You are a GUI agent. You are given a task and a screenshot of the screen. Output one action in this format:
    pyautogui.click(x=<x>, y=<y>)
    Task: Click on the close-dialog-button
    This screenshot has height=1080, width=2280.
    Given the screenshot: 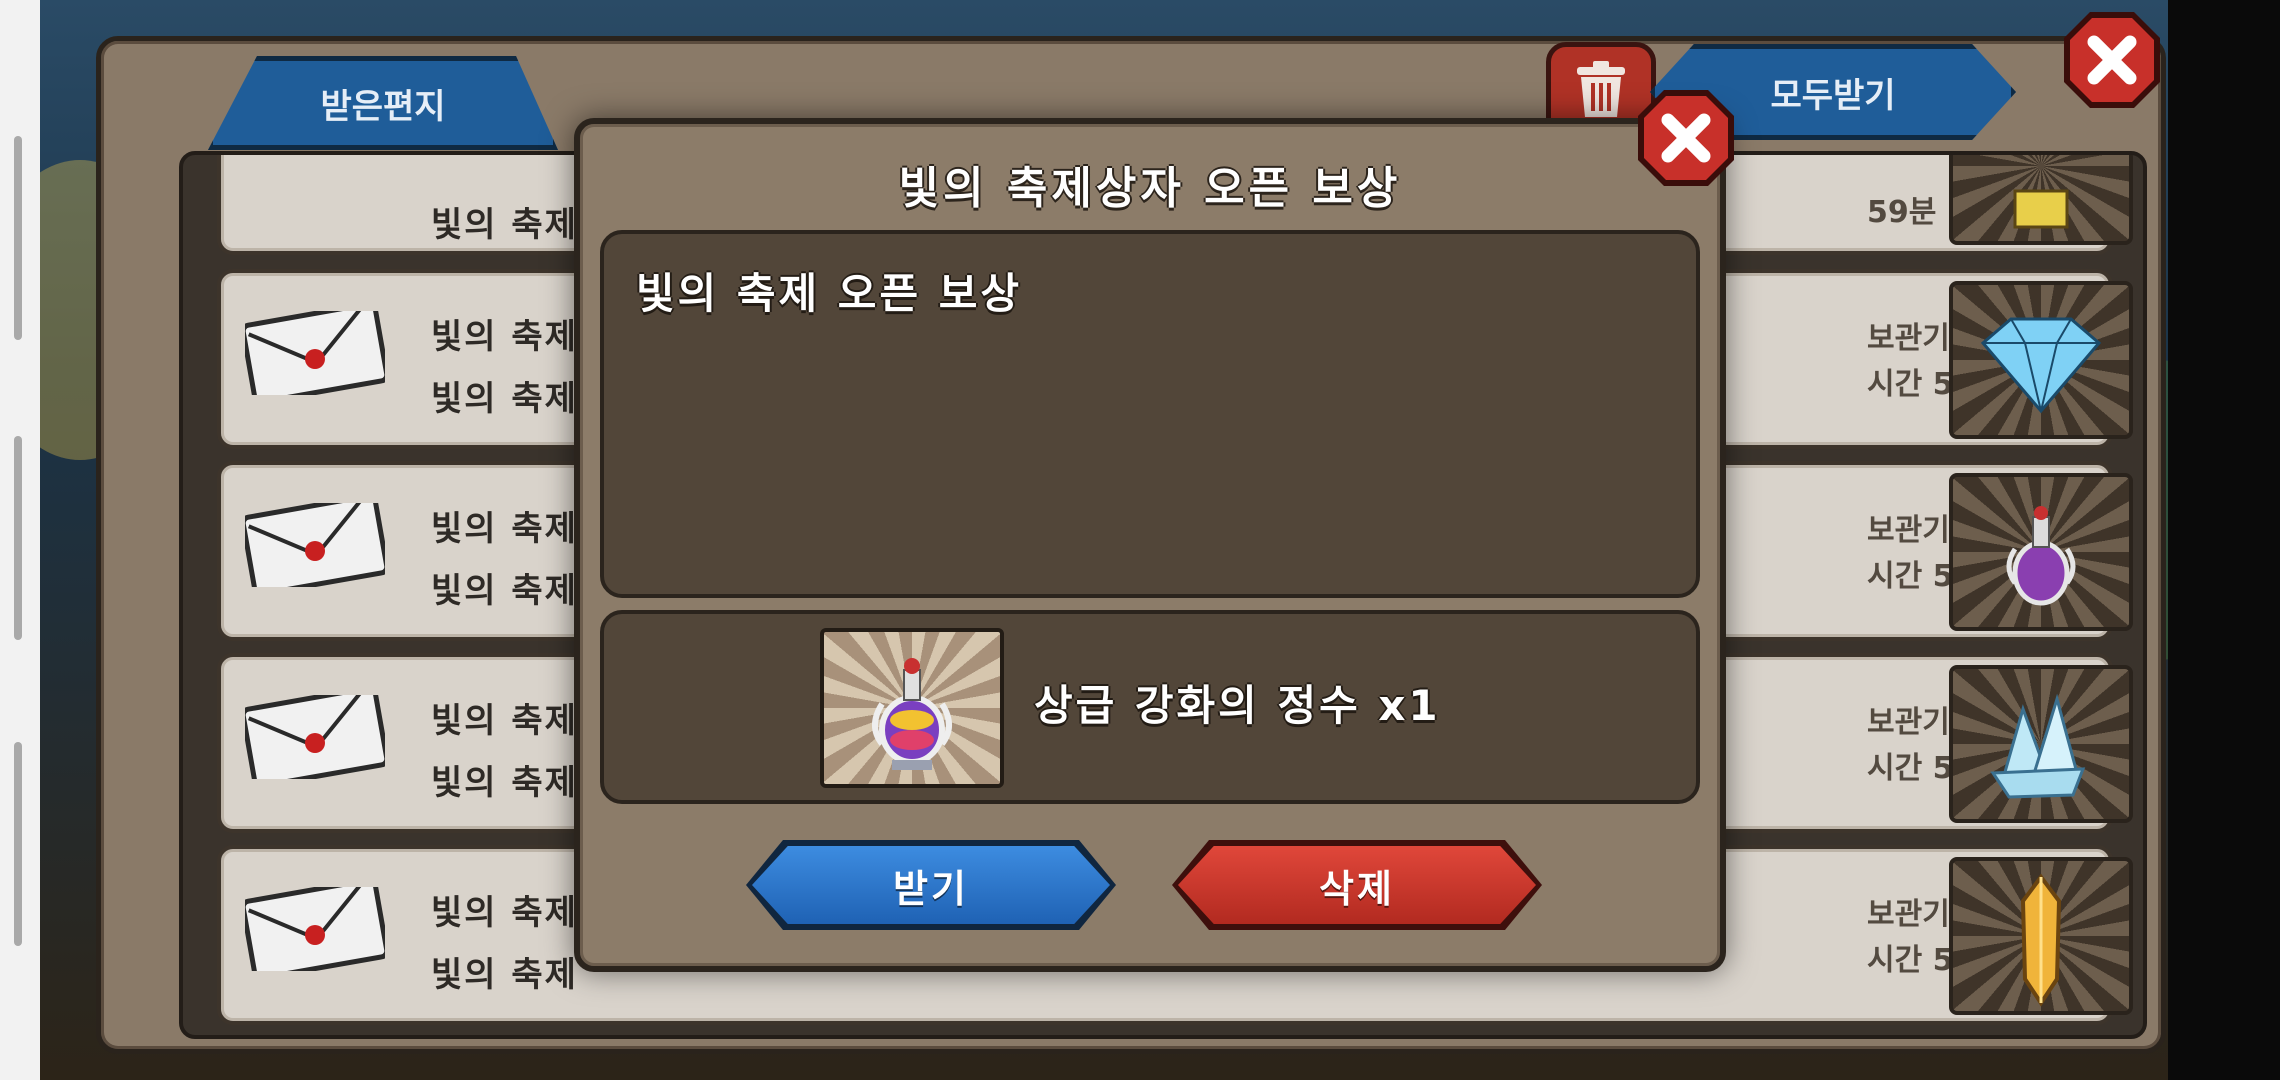 What is the action you would take?
    pyautogui.click(x=1686, y=138)
    